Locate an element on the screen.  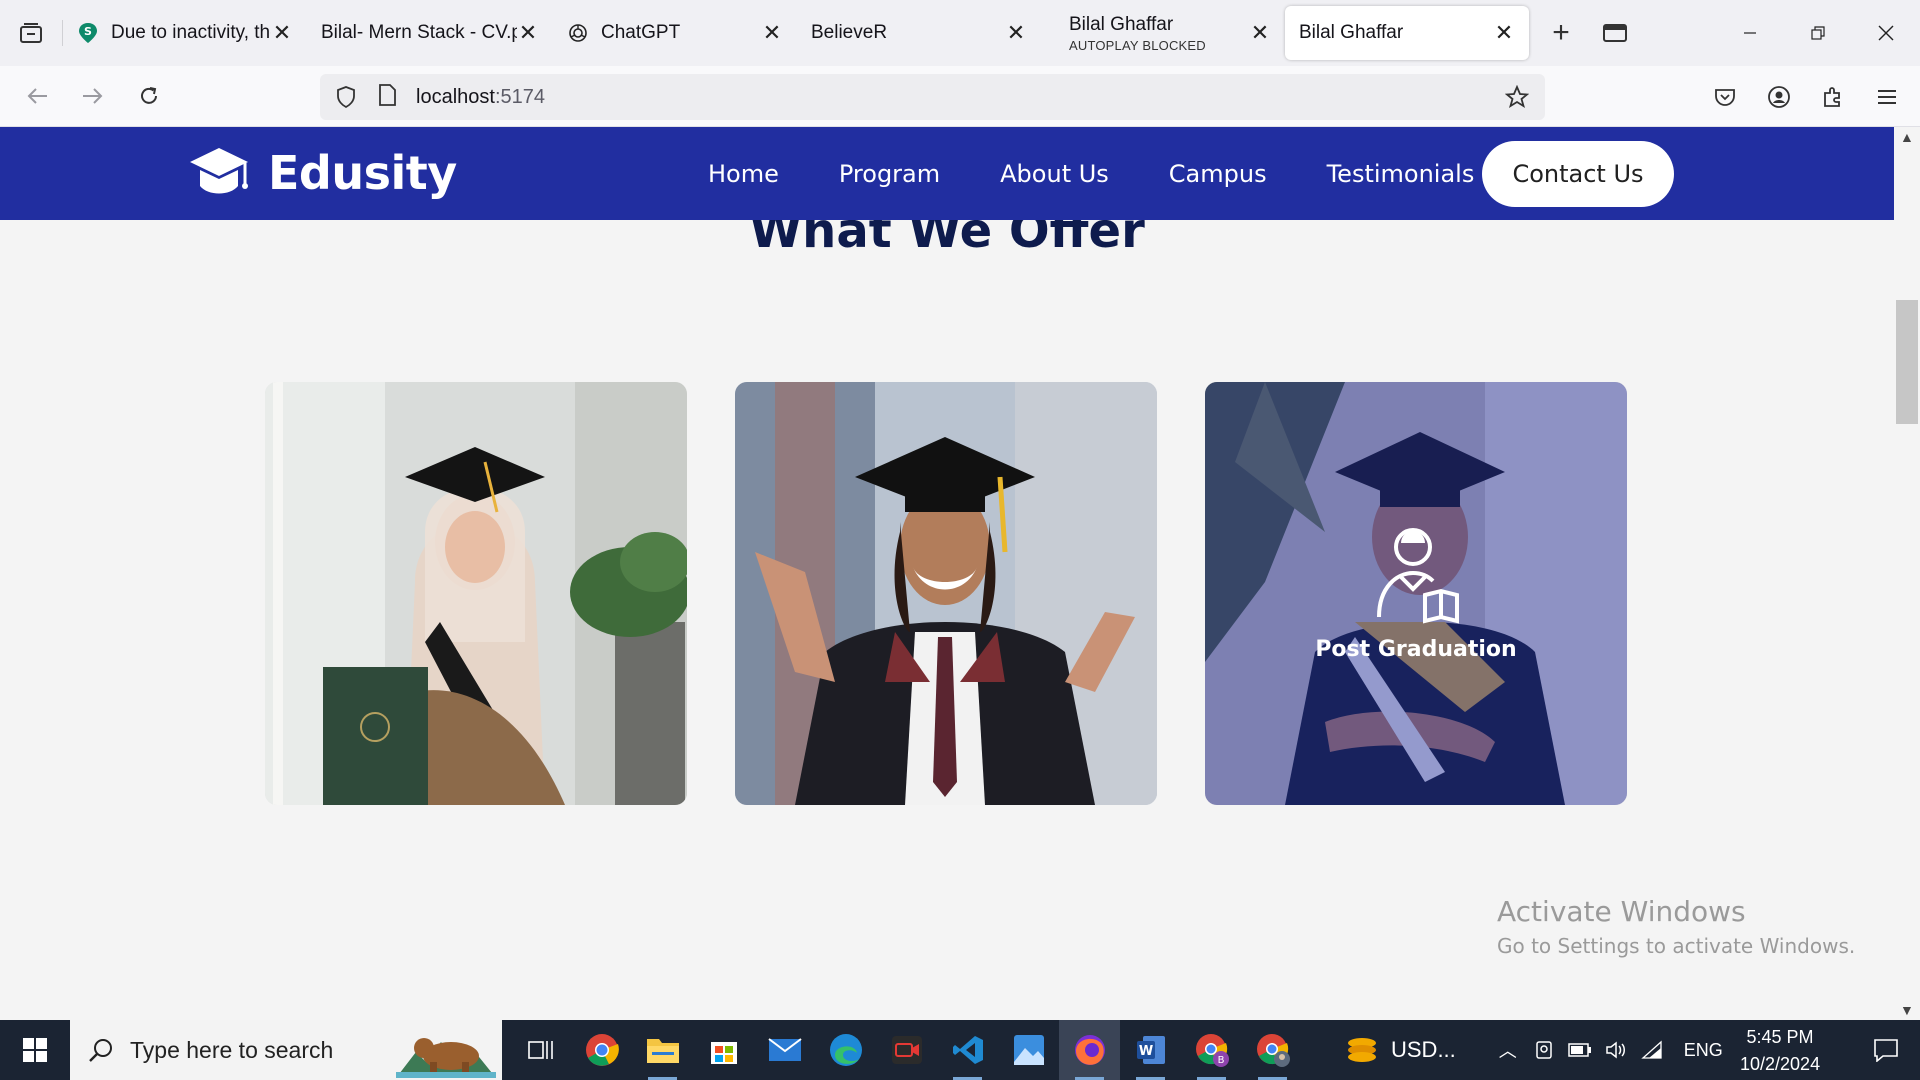
tab-list-button is located at coordinates (31, 33).